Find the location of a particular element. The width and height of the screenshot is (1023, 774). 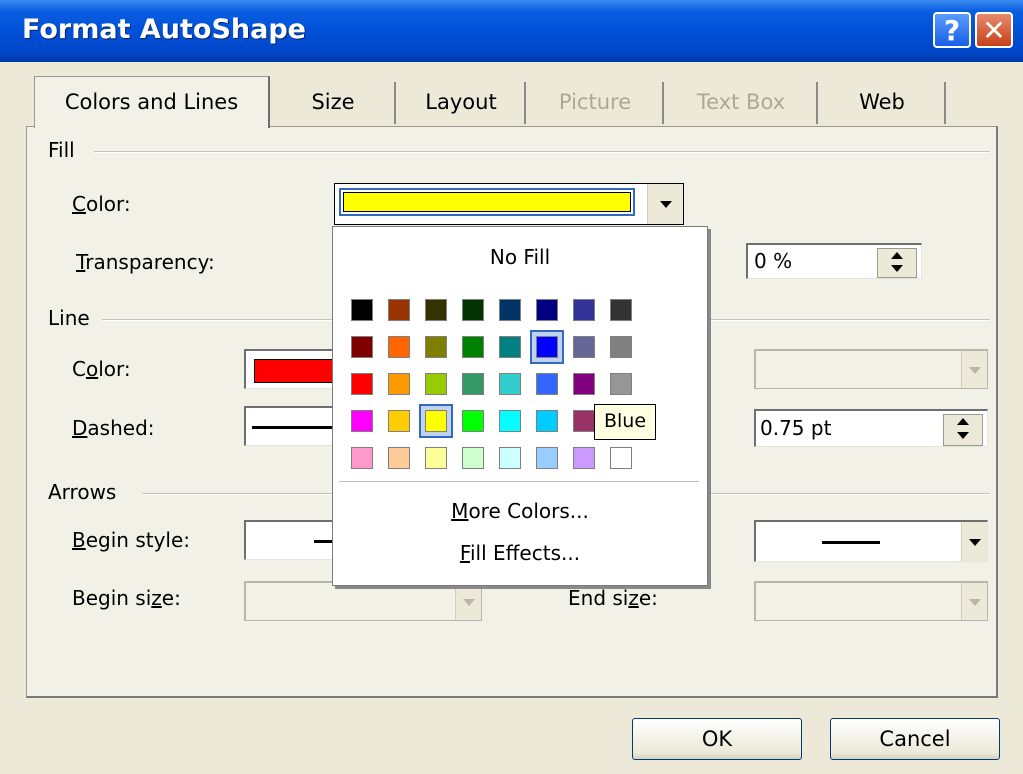

close-icon: ✕ is located at coordinates (994, 30).